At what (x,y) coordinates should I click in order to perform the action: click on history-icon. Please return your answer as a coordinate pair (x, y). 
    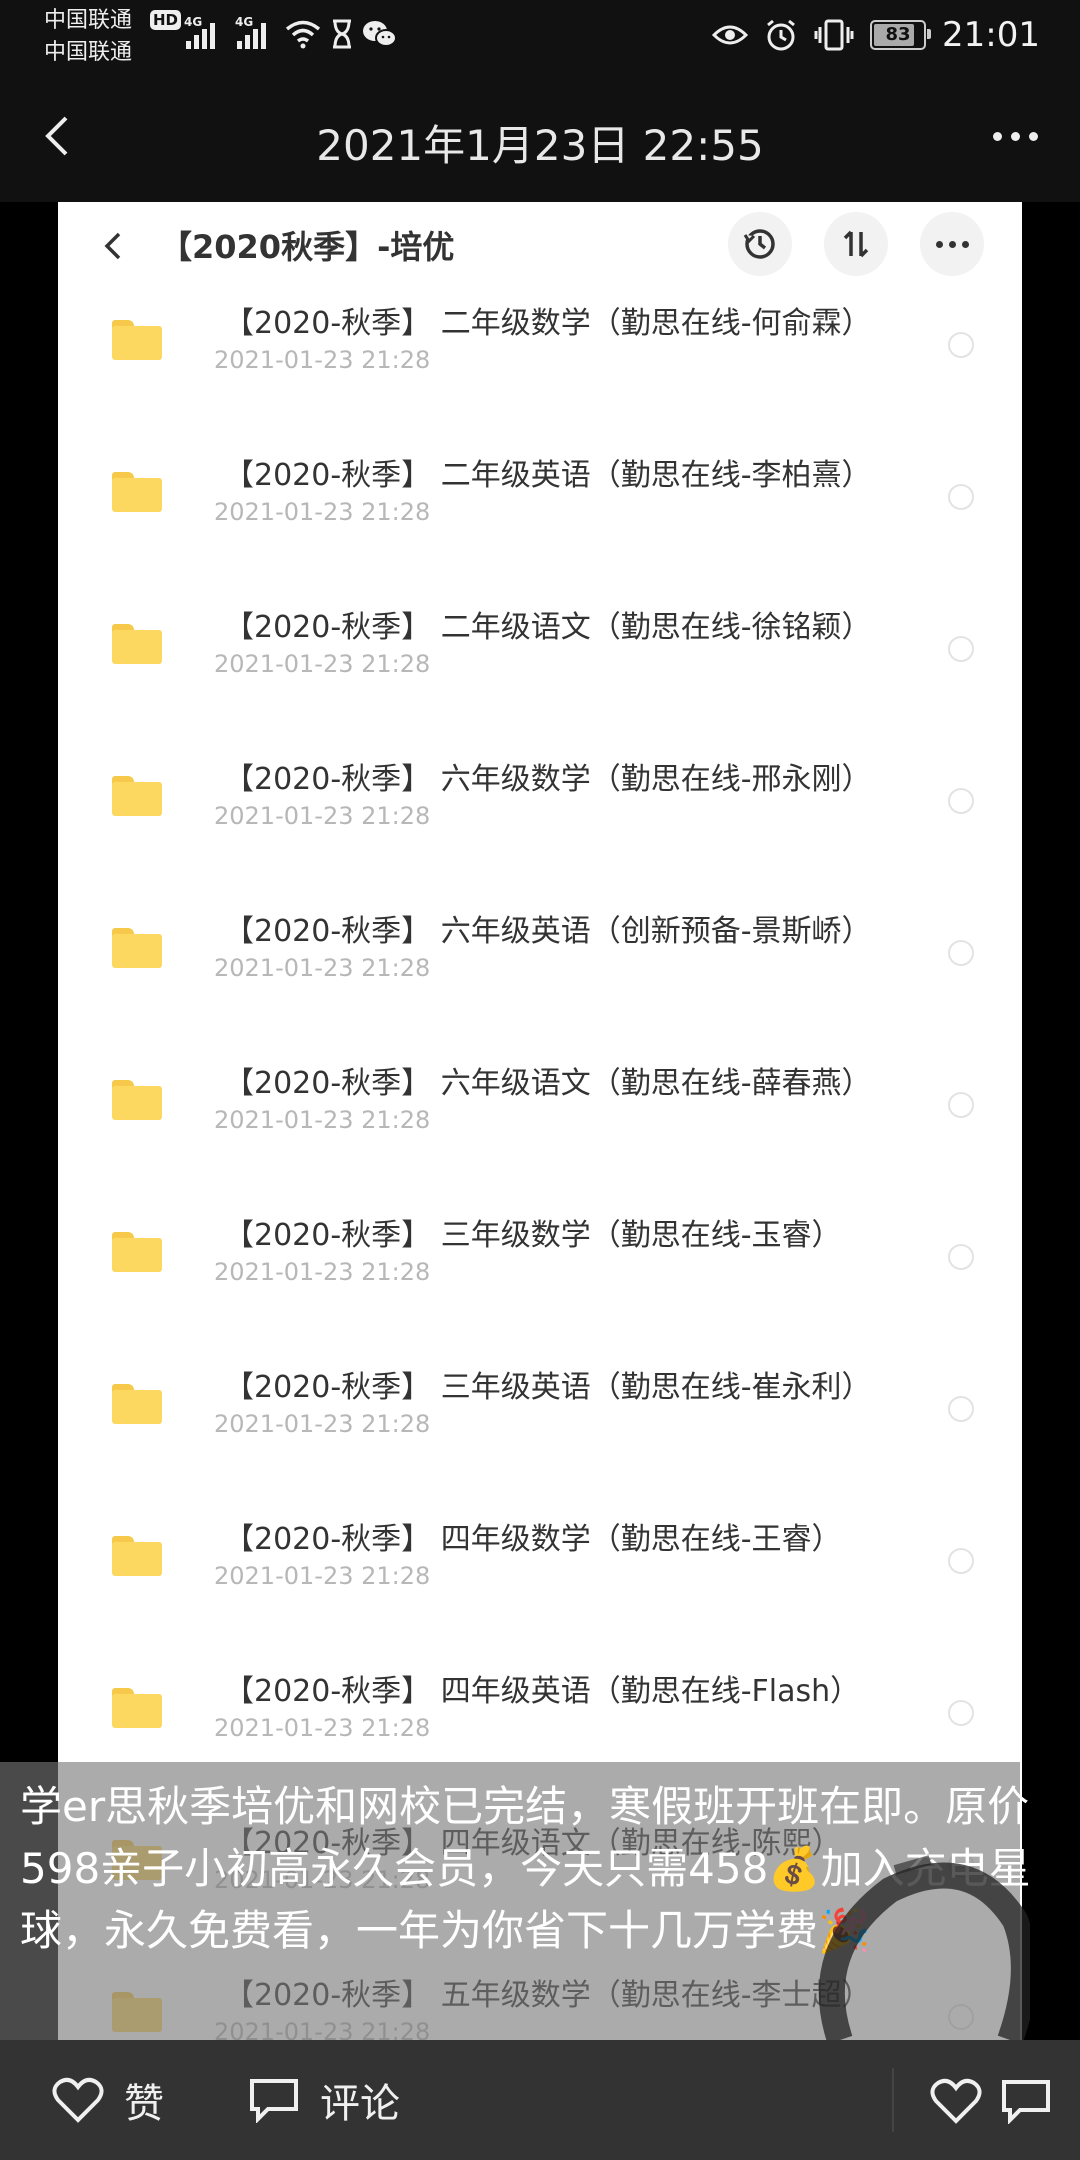
    Looking at the image, I should click on (759, 244).